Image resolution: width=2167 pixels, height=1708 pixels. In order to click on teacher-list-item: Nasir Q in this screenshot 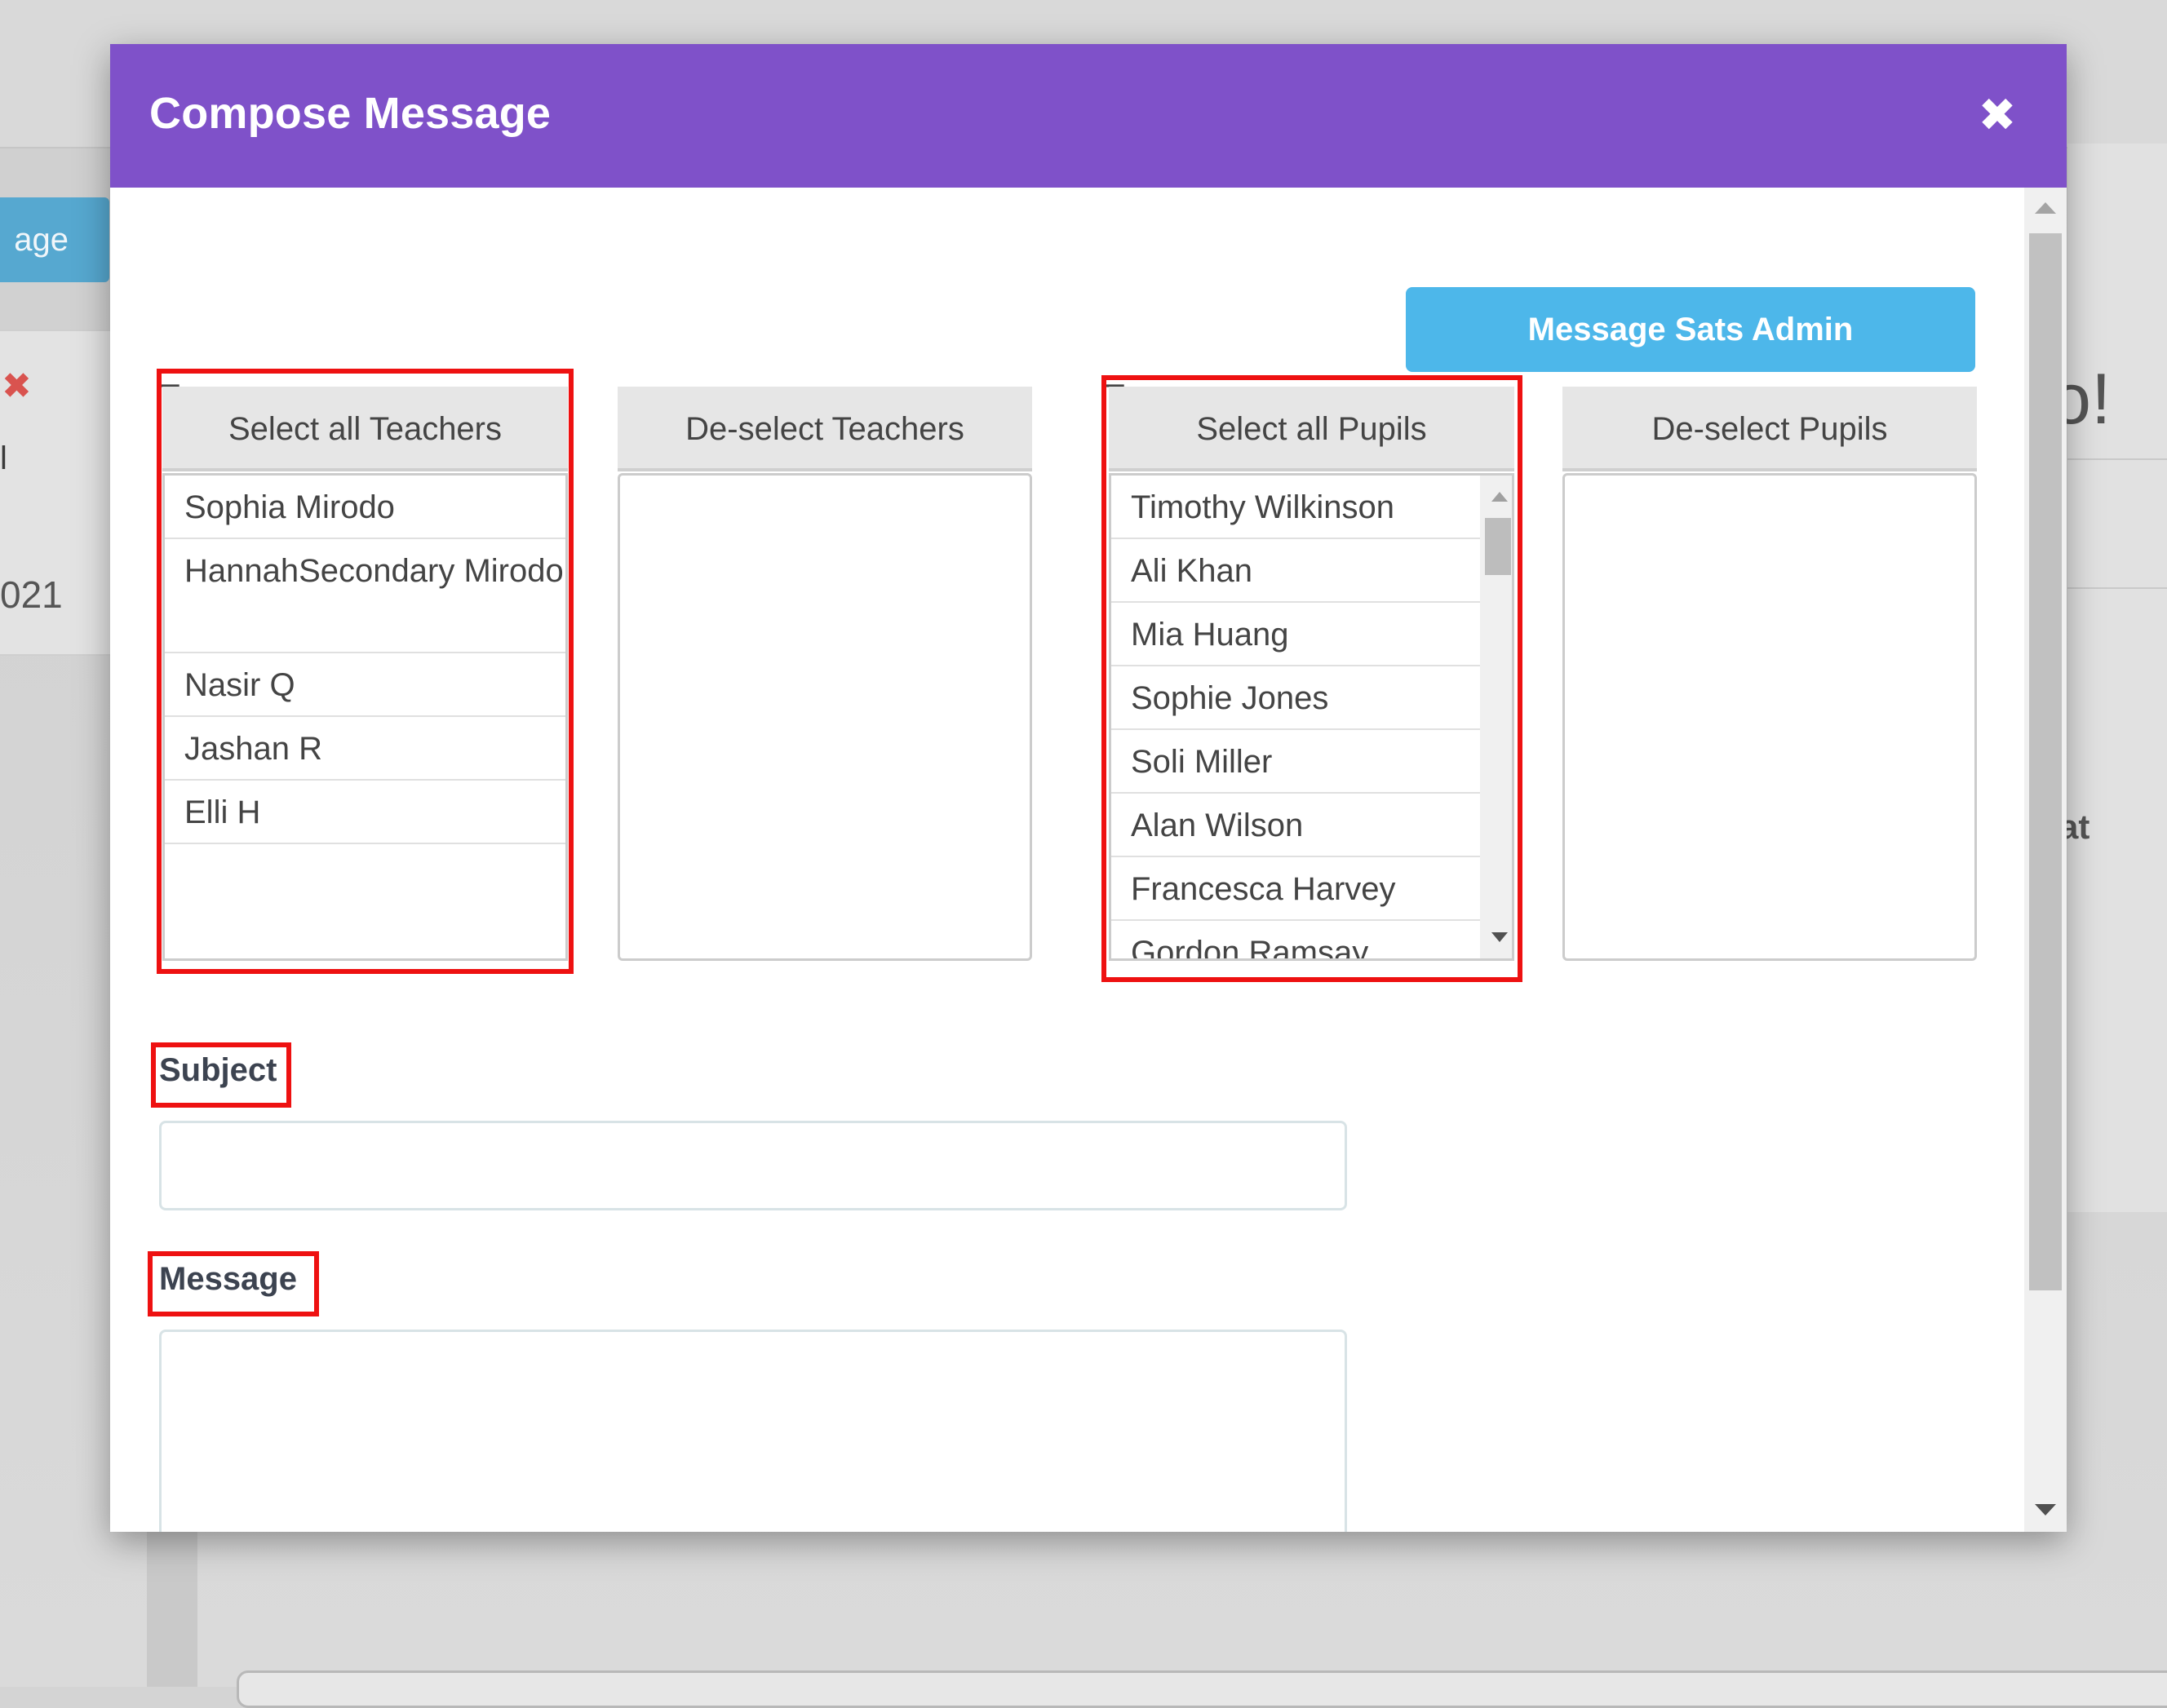, I will do `click(365, 685)`.